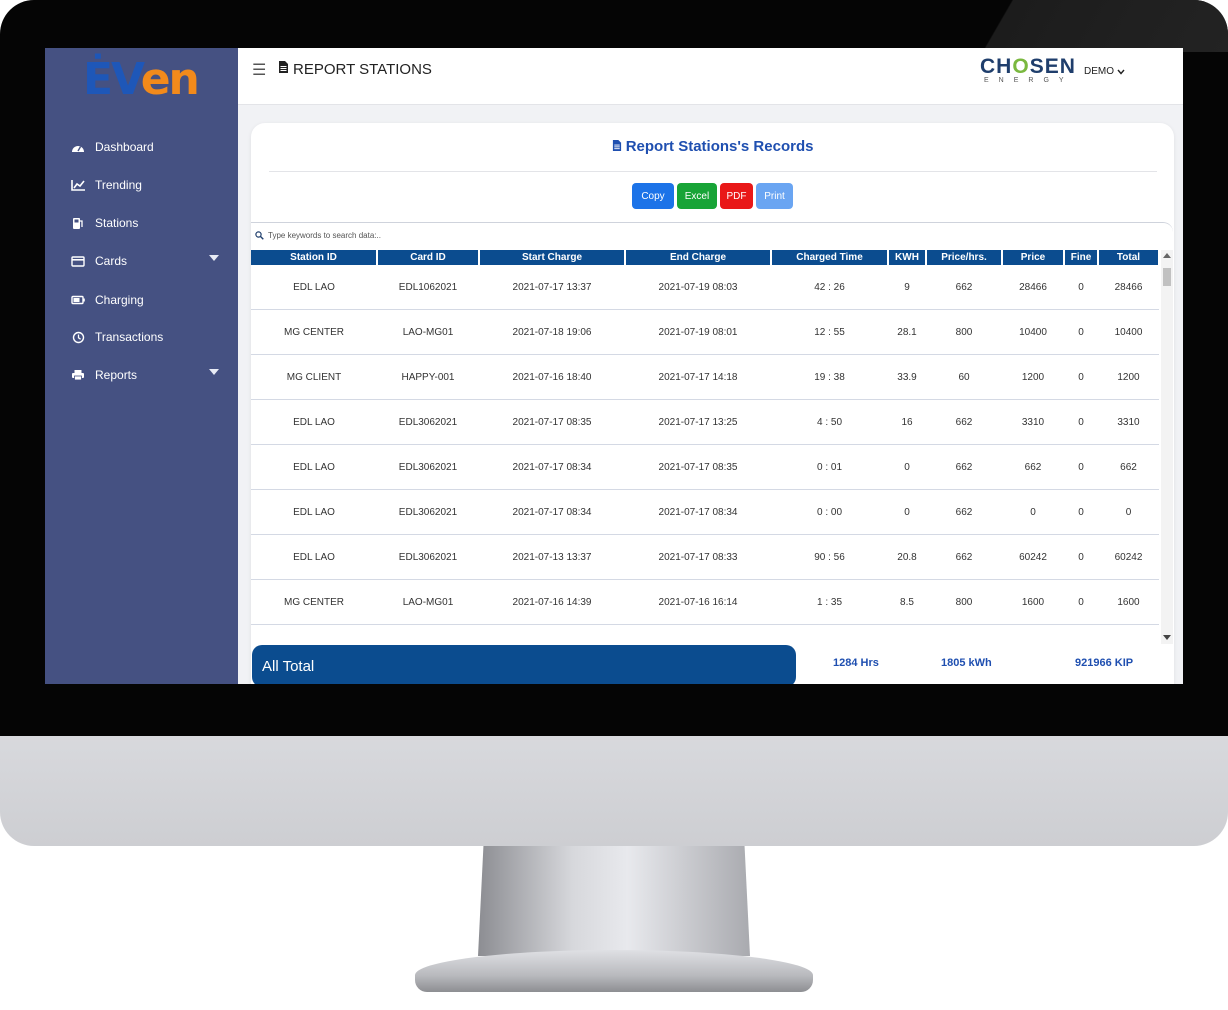 Image resolution: width=1228 pixels, height=1010 pixels. What do you see at coordinates (653, 196) in the screenshot?
I see `copy-button: Copy` at bounding box center [653, 196].